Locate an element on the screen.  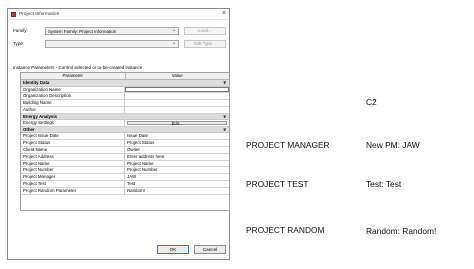
parameter-name: Project Random Parameter is located at coordinates (73, 190).